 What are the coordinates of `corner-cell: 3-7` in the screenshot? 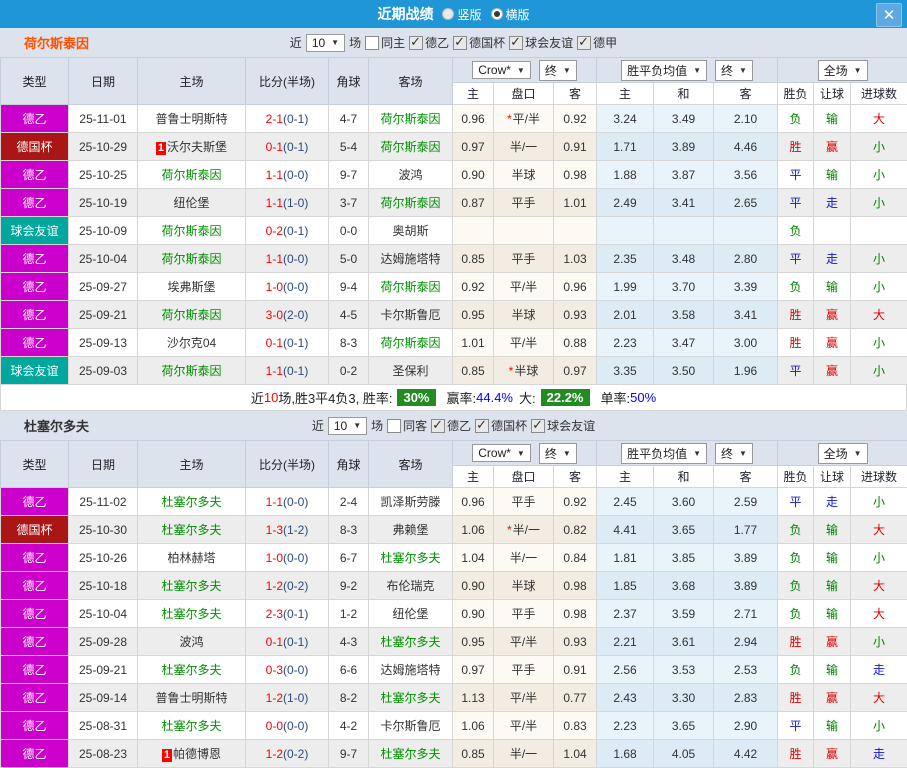 It's located at (349, 203).